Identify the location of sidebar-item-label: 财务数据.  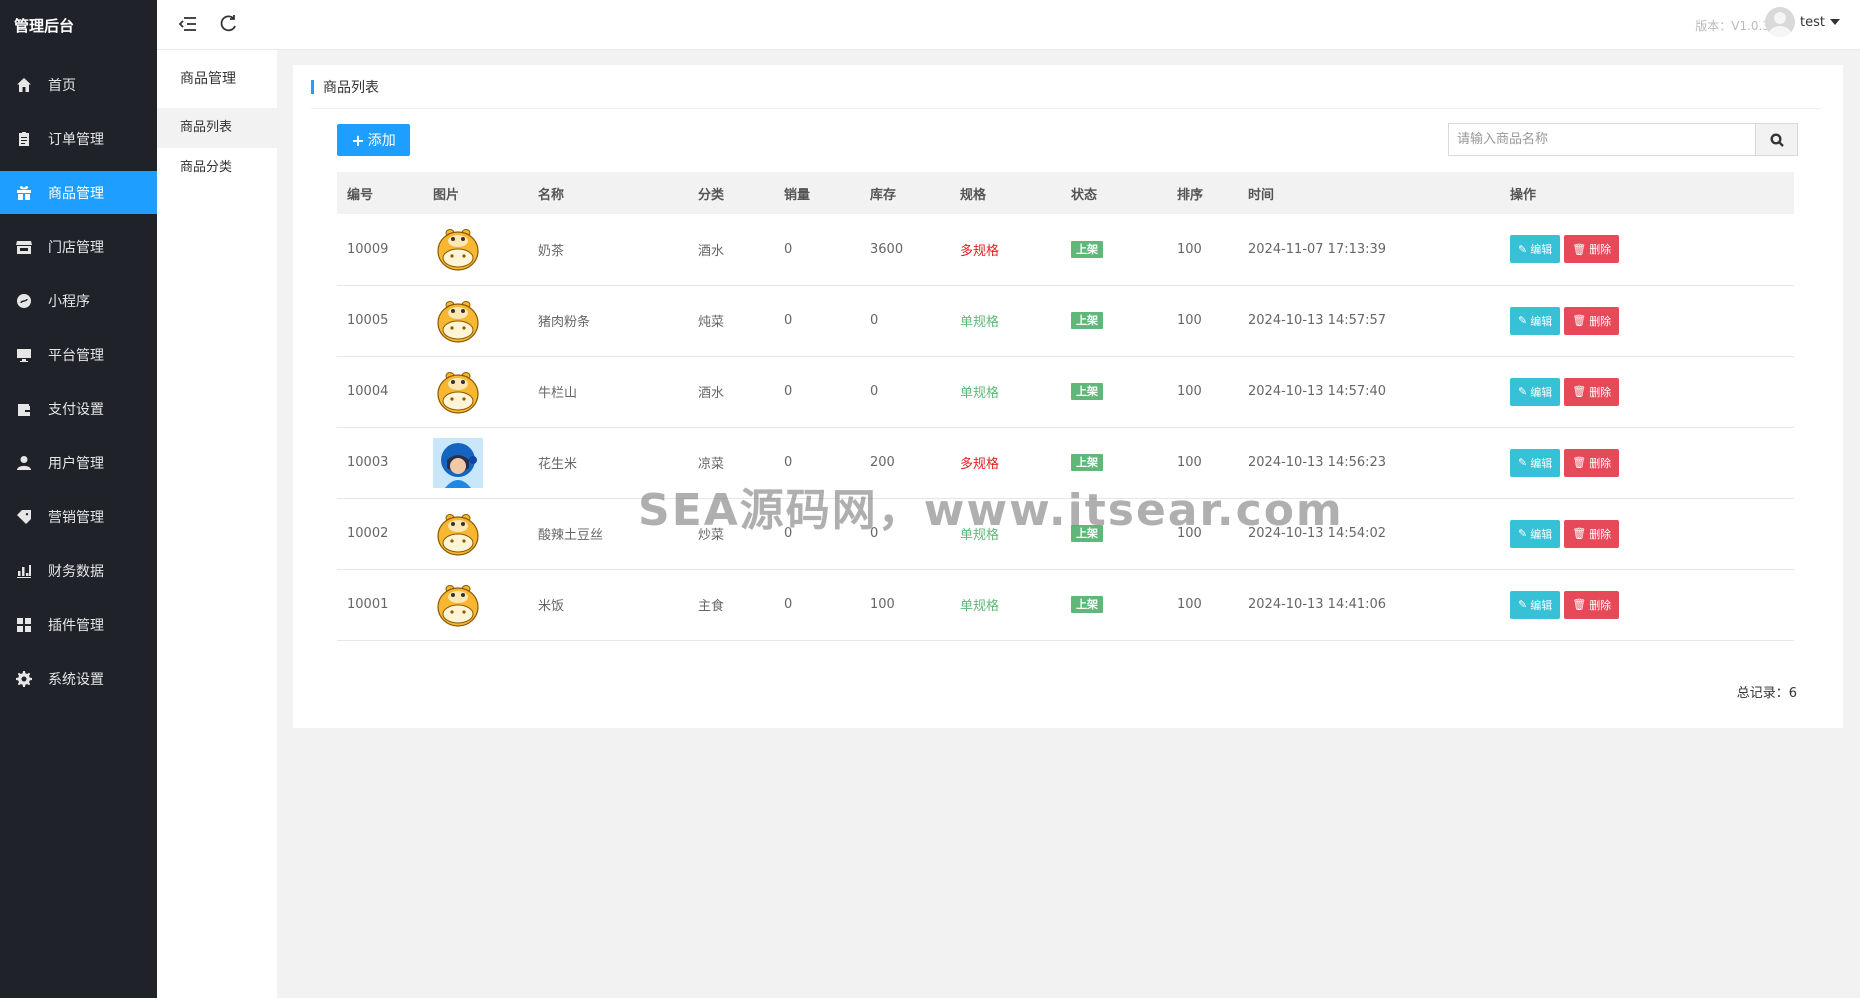
(76, 571).